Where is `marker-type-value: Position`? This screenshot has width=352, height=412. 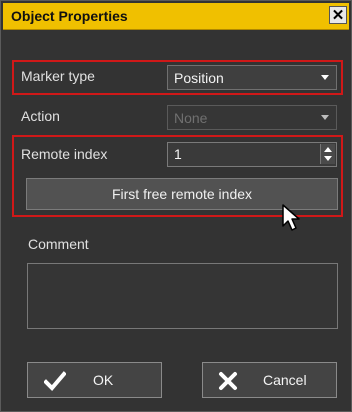 marker-type-value: Position is located at coordinates (199, 78).